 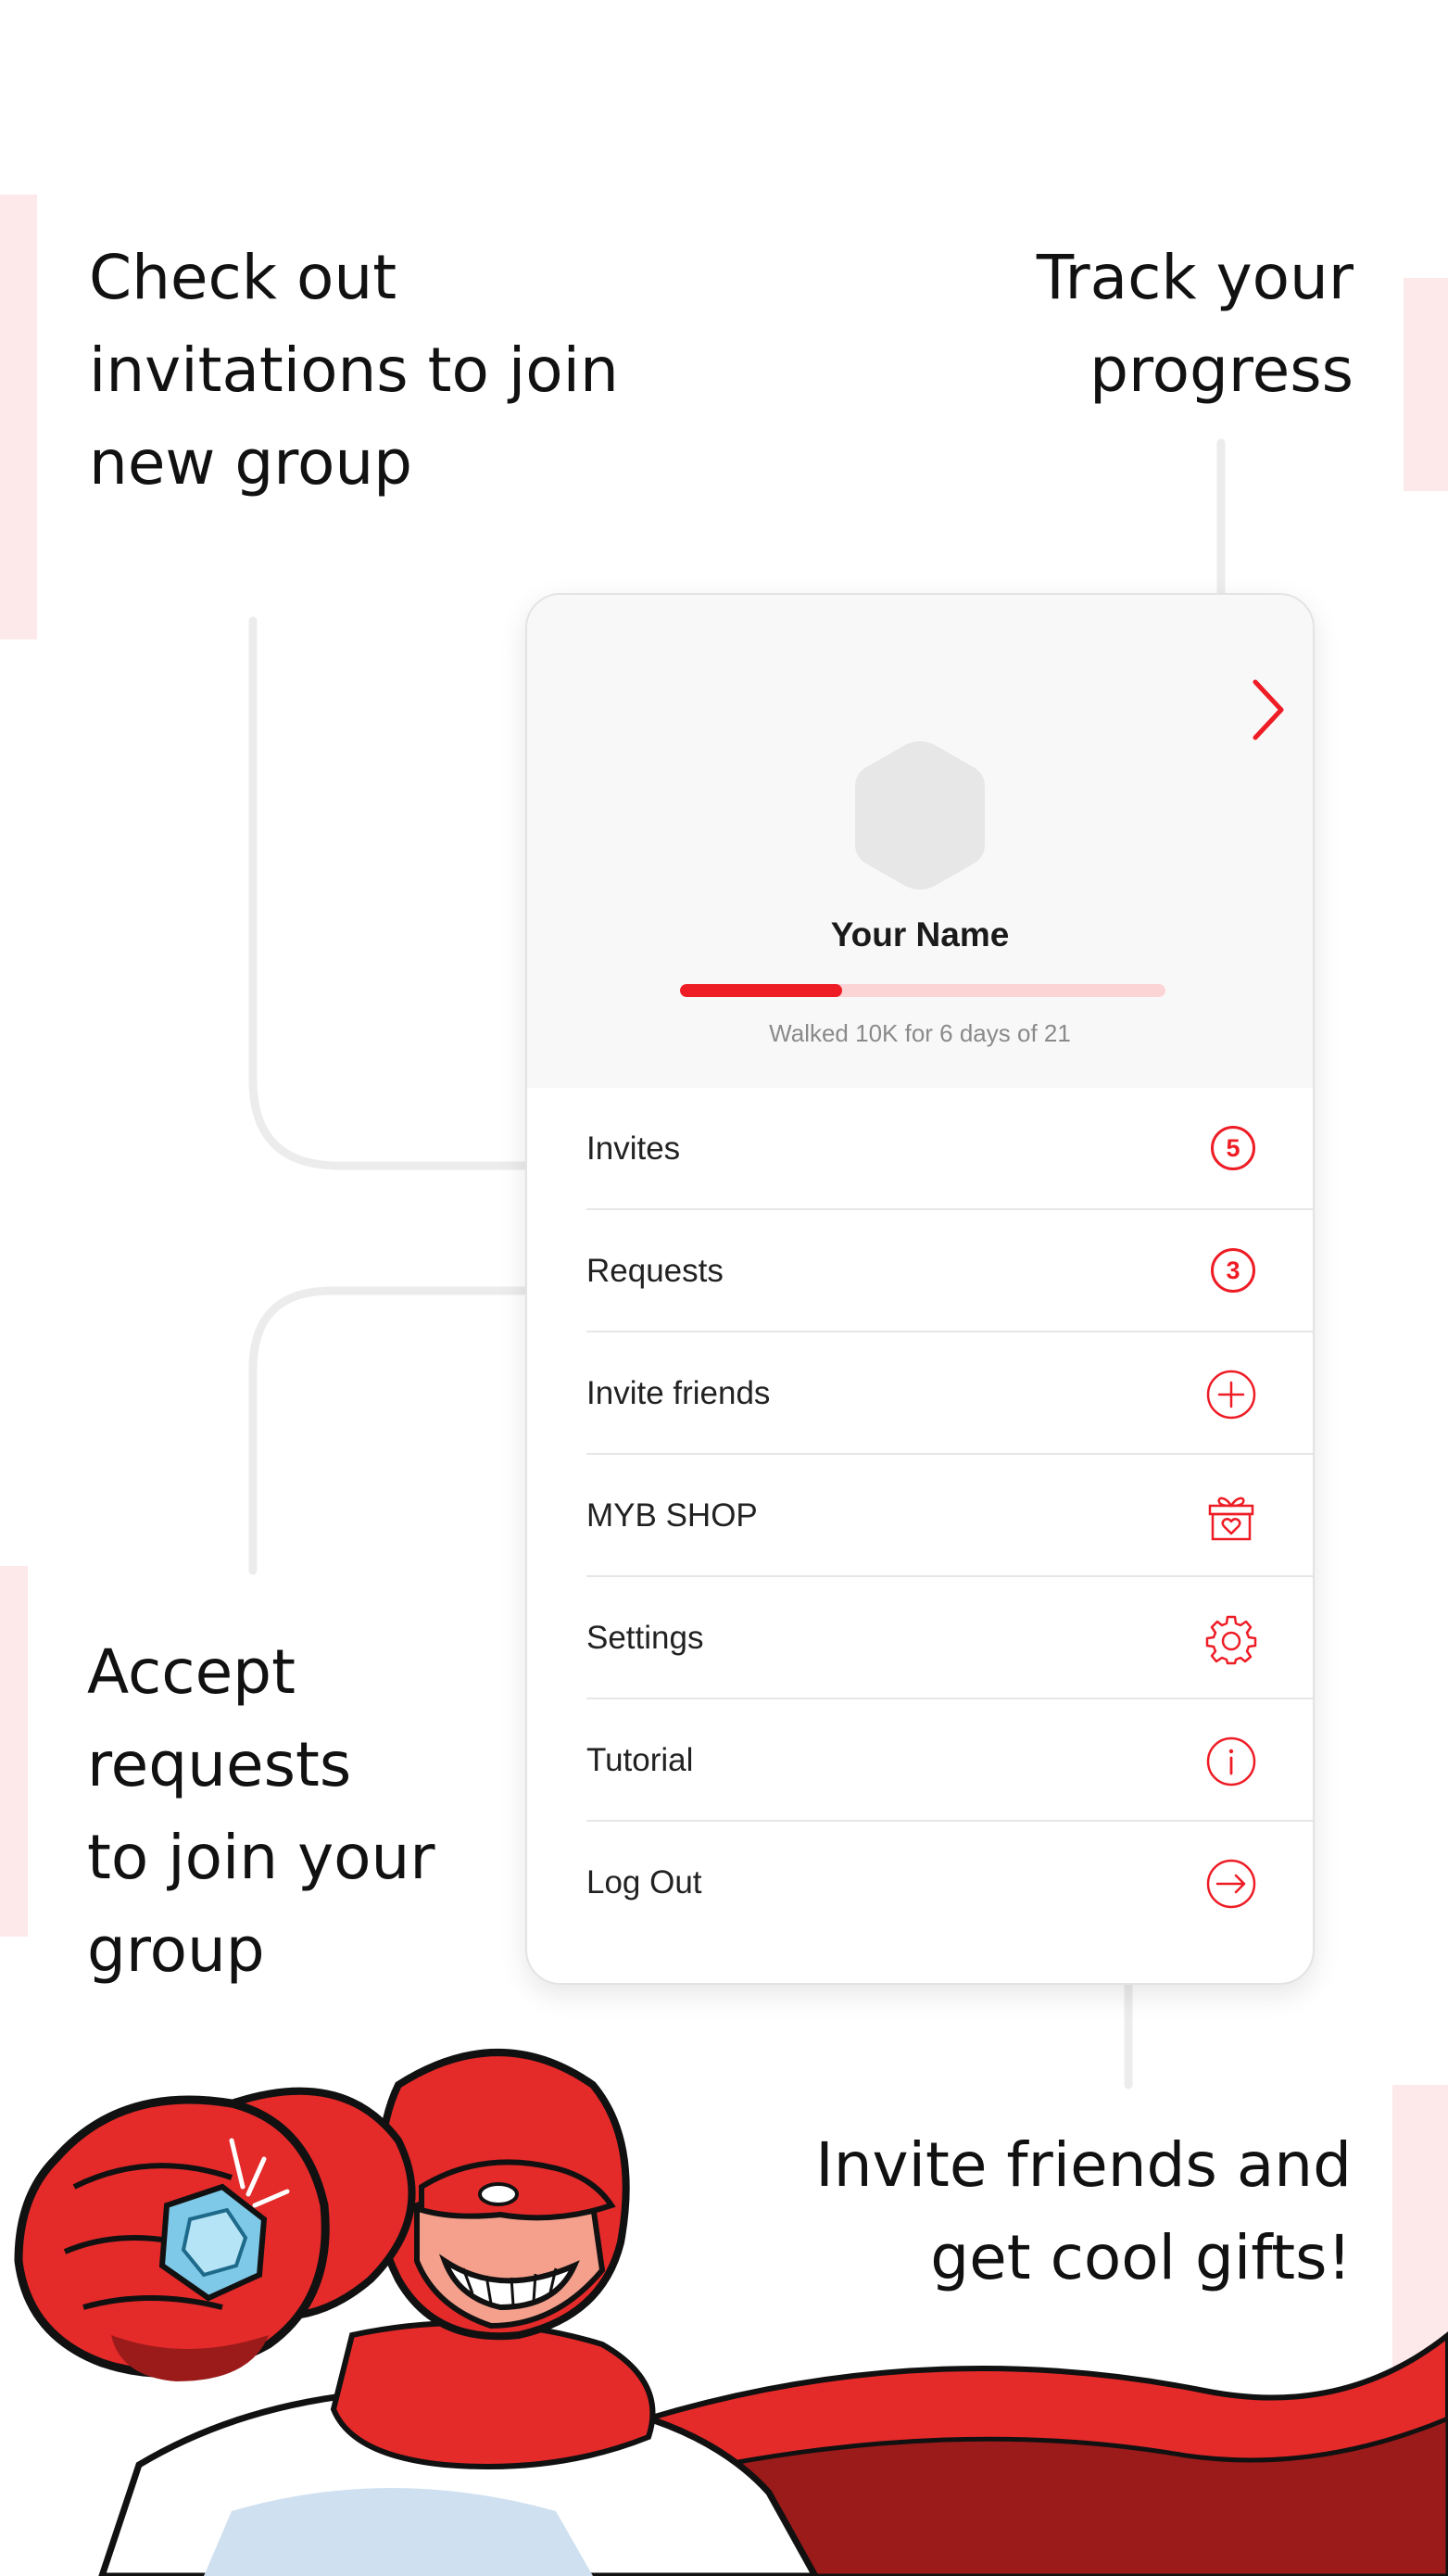 What do you see at coordinates (1195, 324) in the screenshot?
I see `callout-progress: Track your progress` at bounding box center [1195, 324].